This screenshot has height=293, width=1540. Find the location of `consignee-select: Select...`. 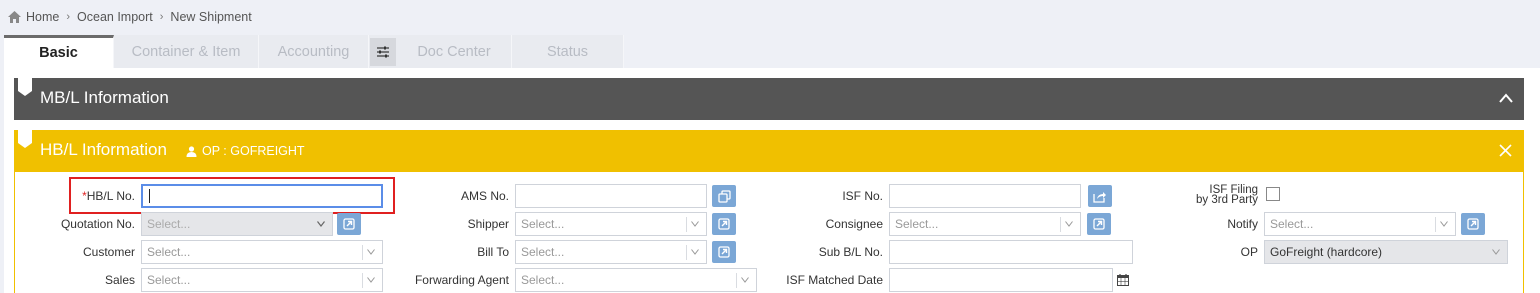

consignee-select: Select... is located at coordinates (985, 224).